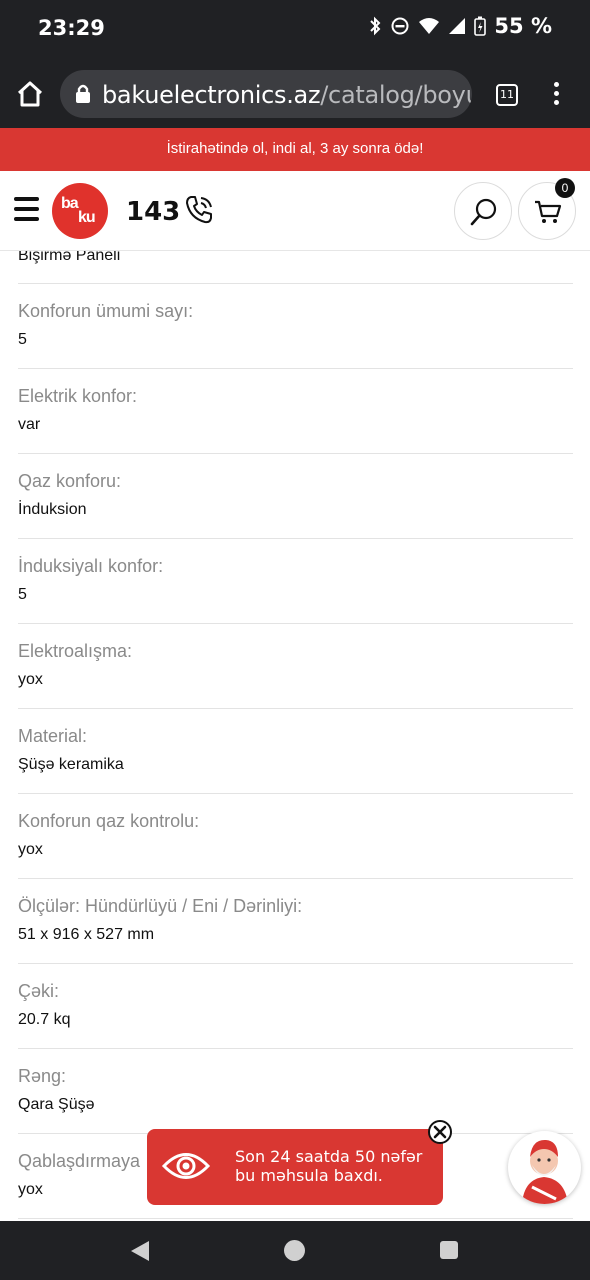 The image size is (590, 1280). What do you see at coordinates (507, 95) in the screenshot?
I see `tab-switcher-button: 11` at bounding box center [507, 95].